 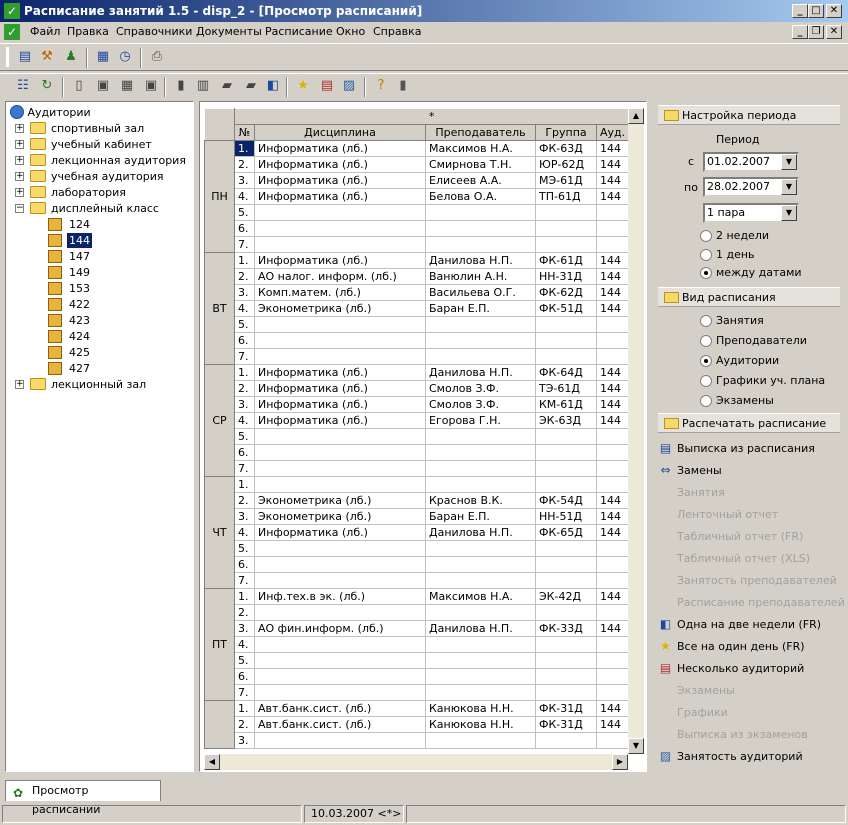 What do you see at coordinates (417, 404) in the screenshot?
I see `table-row: 3. Информатика (лб.) Смолов З.Ф. КМ-61Д 144` at bounding box center [417, 404].